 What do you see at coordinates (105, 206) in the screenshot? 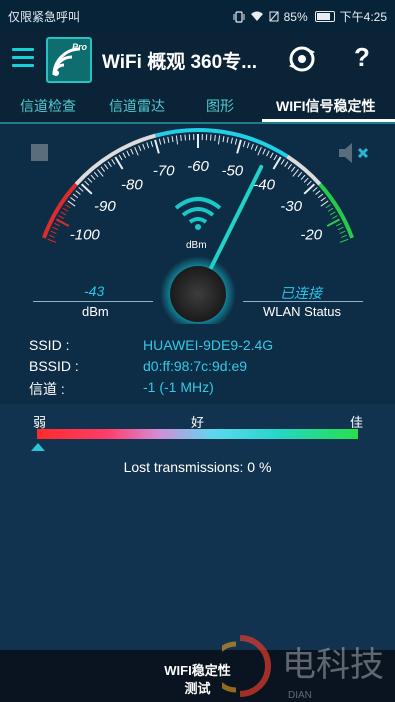
I see `gauge-scale-label: -90` at bounding box center [105, 206].